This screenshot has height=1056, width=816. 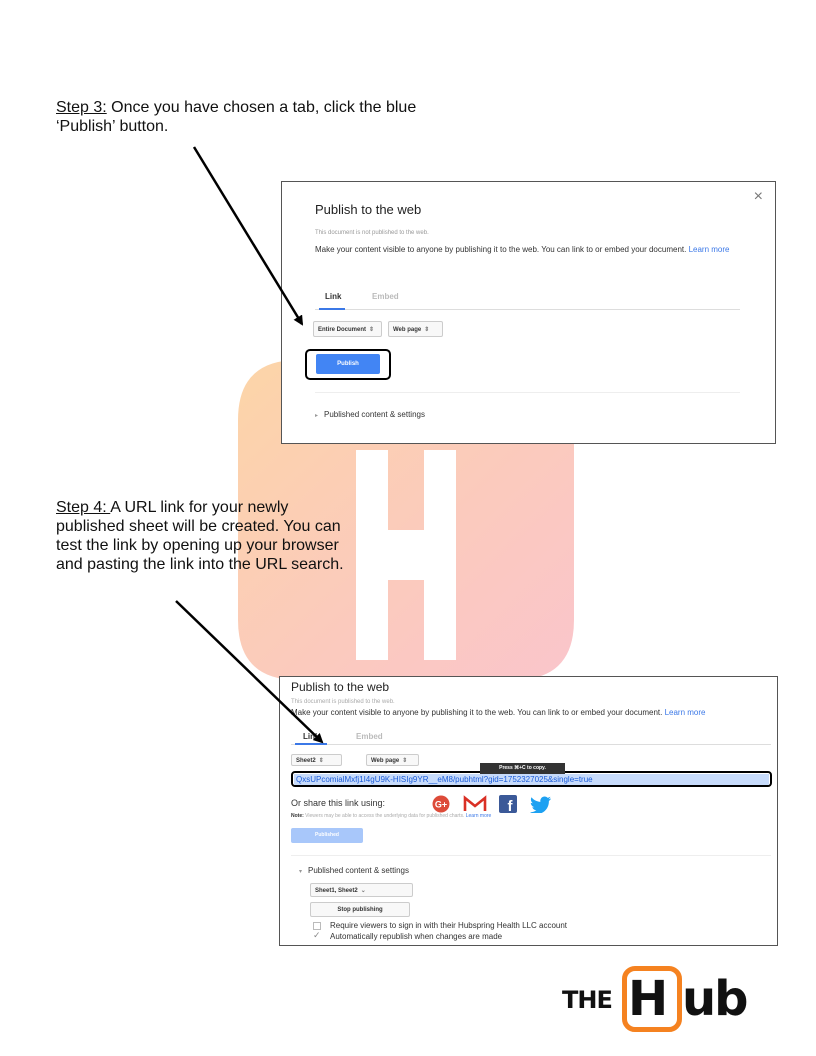 I want to click on note-learn-more-link: Learn more, so click(x=479, y=816).